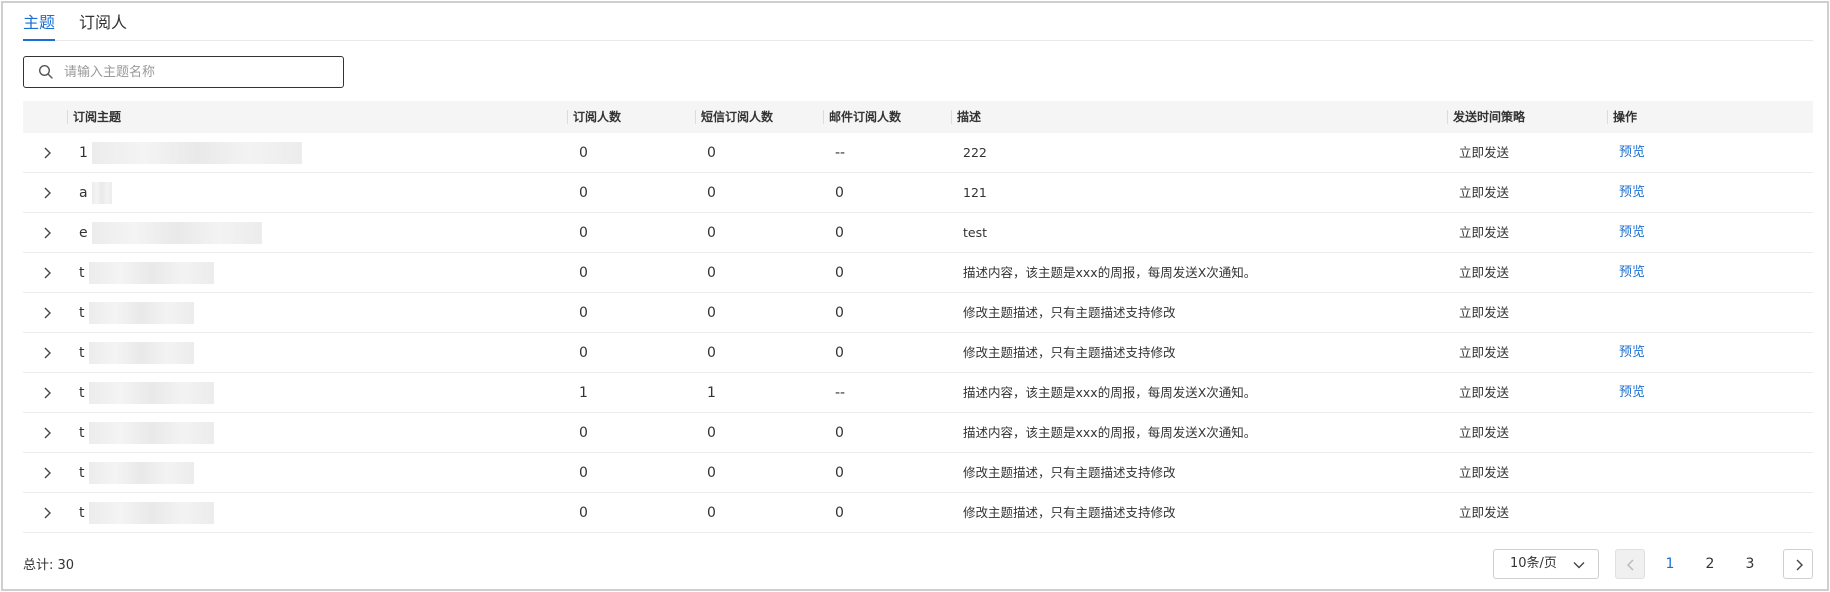 The height and width of the screenshot is (592, 1830). Describe the element at coordinates (975, 152) in the screenshot. I see `description-cell: 222` at that location.